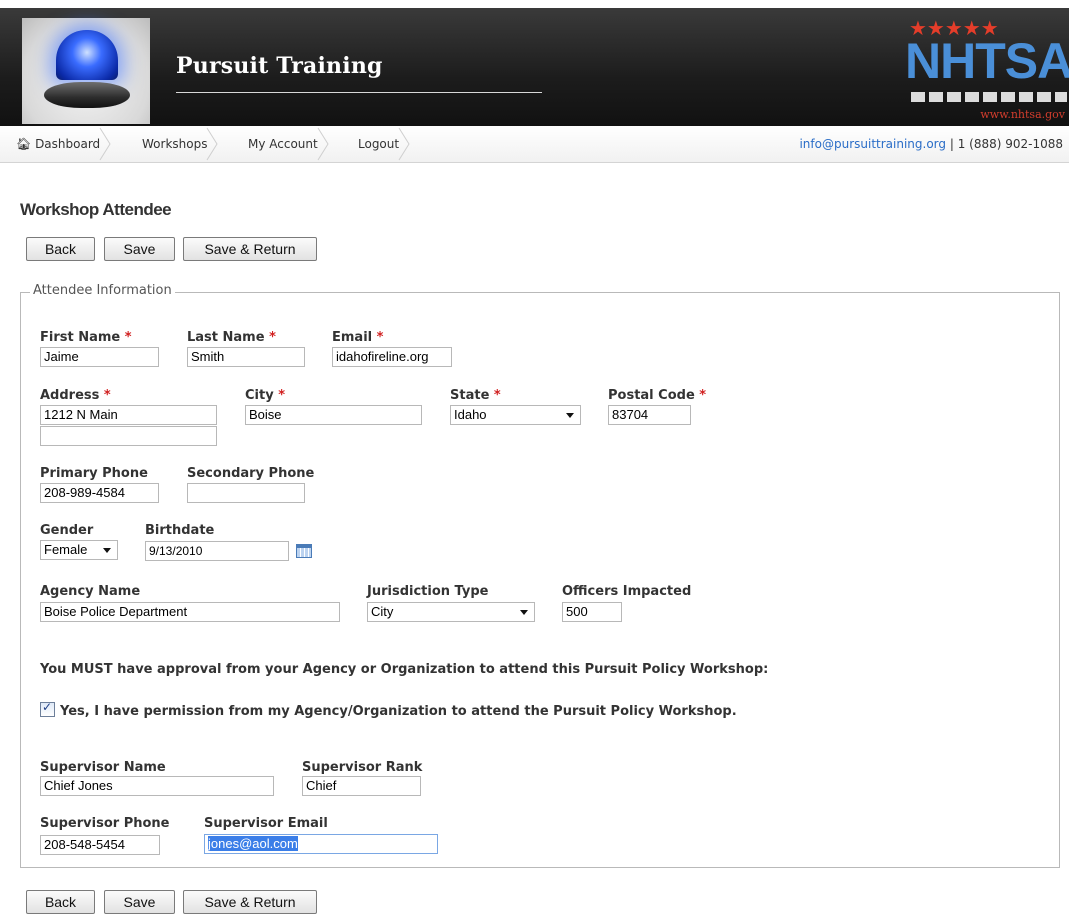  What do you see at coordinates (190, 612) in the screenshot?
I see `agency-name-input: Boise Police Department` at bounding box center [190, 612].